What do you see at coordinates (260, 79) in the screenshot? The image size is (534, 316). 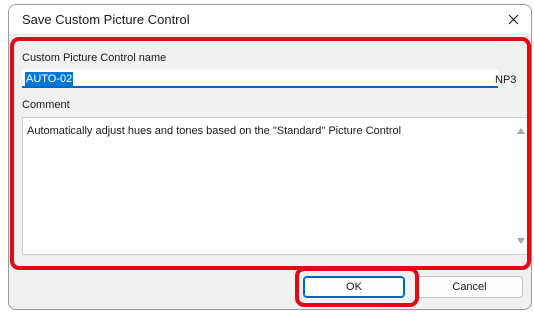 I see `picture-control-name-input: AUTO-02` at bounding box center [260, 79].